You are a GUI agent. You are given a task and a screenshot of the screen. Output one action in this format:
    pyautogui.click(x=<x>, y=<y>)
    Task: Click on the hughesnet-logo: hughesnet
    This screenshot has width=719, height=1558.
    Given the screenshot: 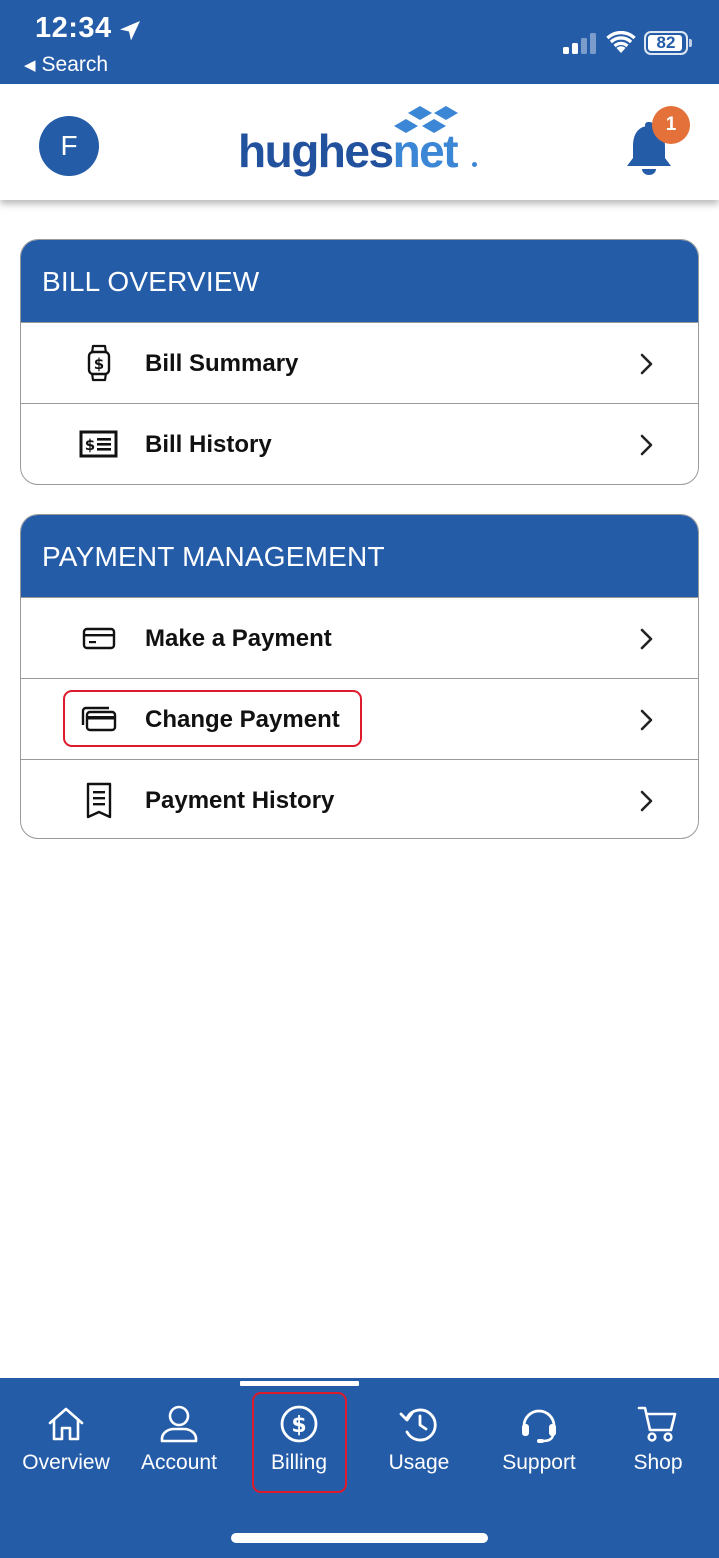 What is the action you would take?
    pyautogui.click(x=363, y=144)
    